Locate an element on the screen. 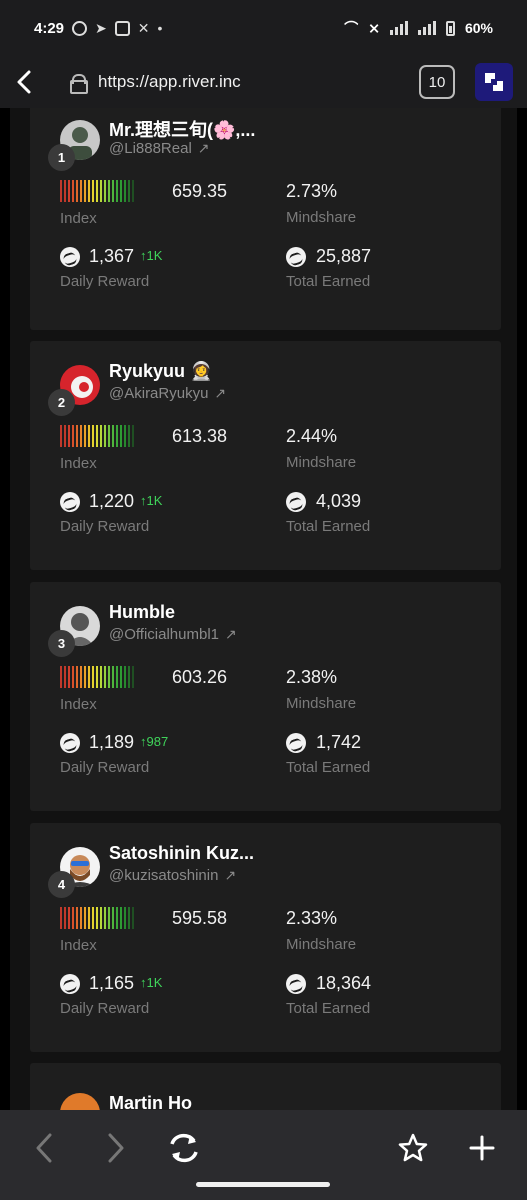 This screenshot has height=1200, width=527. total-earned-value: 25,887 is located at coordinates (344, 256).